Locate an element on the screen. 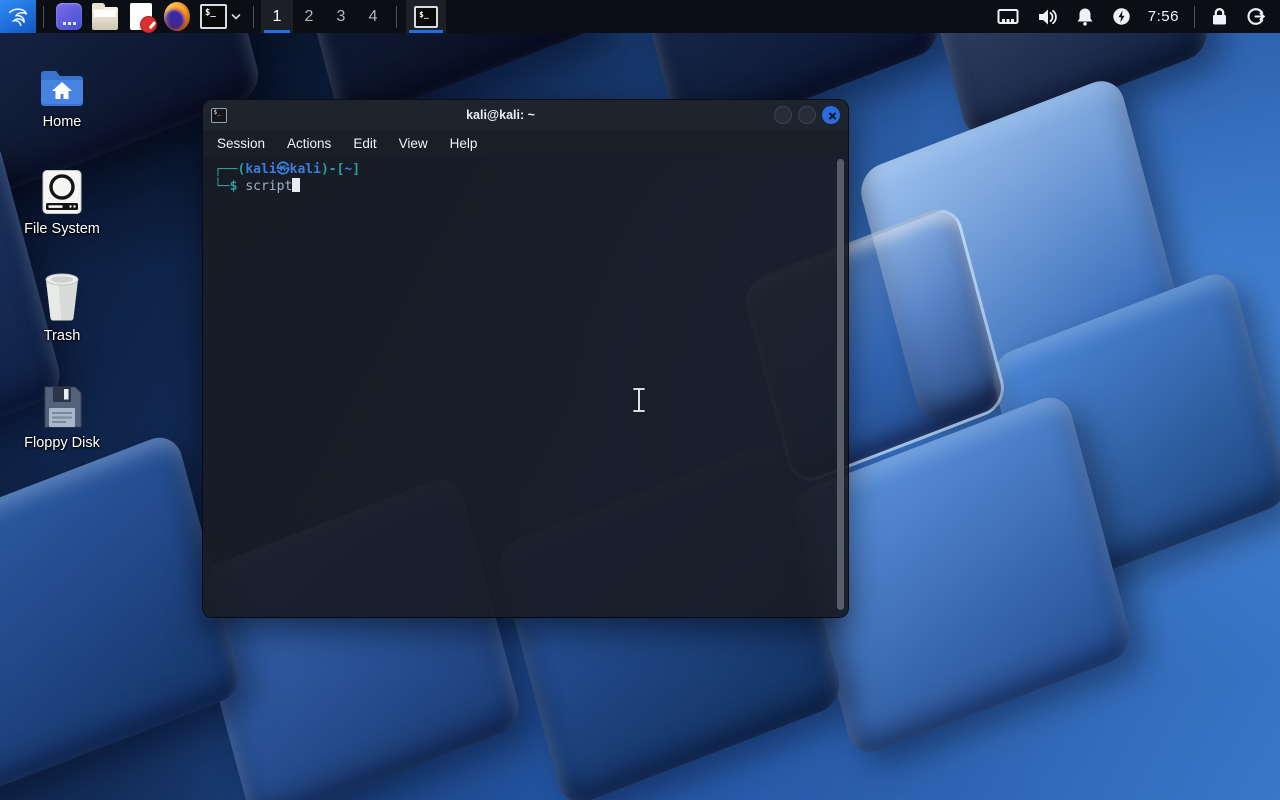 This screenshot has width=1280, height=800. maximize-button is located at coordinates (807, 115).